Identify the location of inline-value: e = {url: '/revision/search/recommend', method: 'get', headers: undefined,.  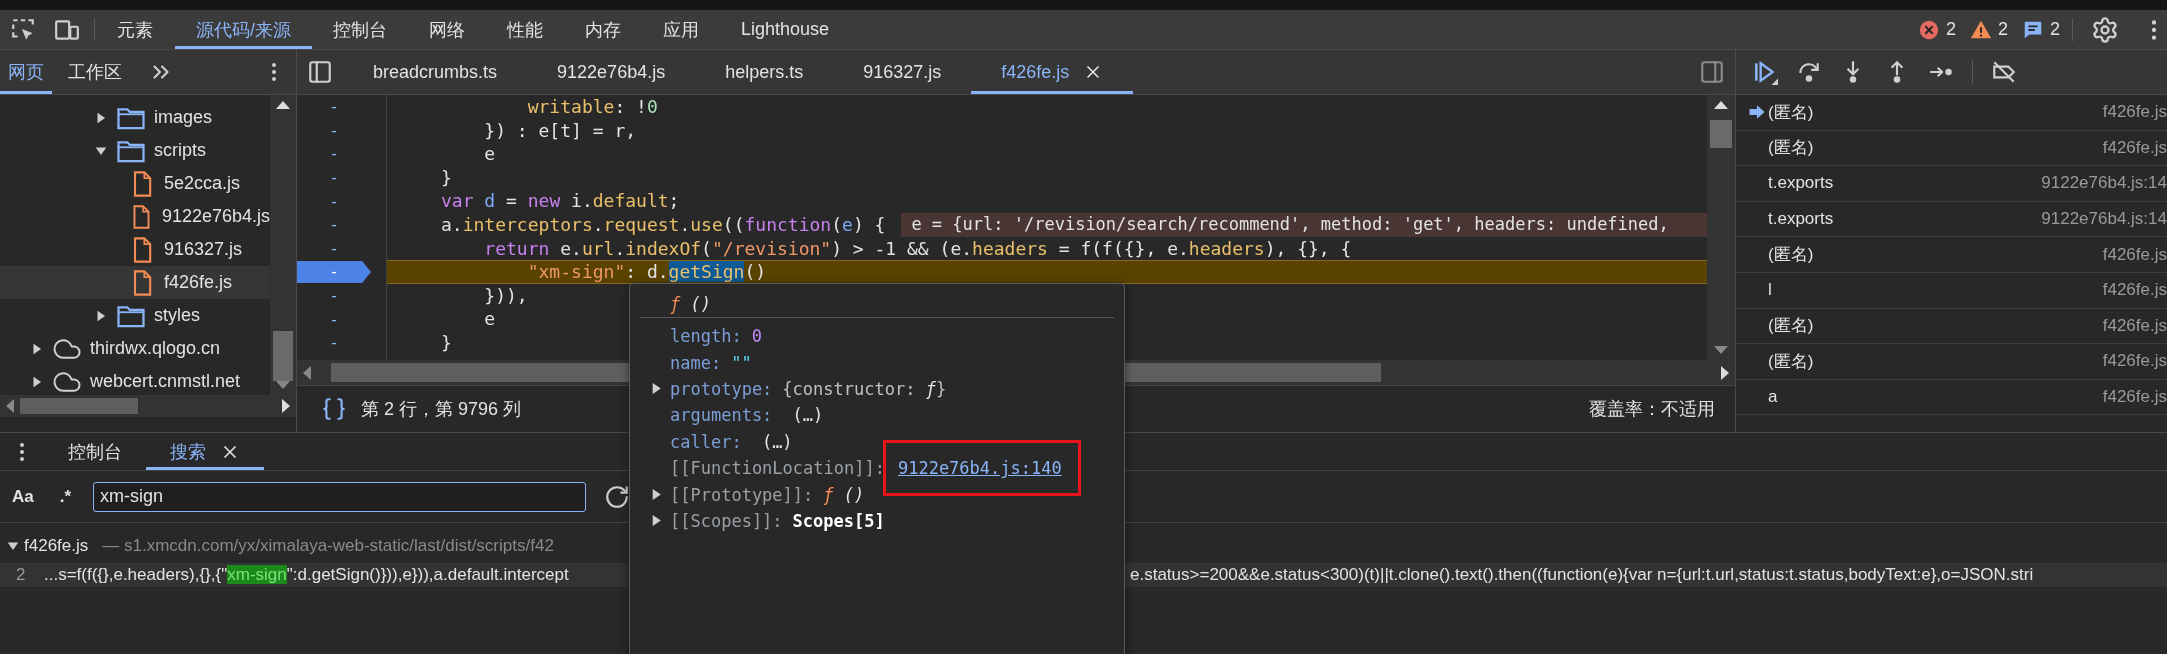
(1304, 224).